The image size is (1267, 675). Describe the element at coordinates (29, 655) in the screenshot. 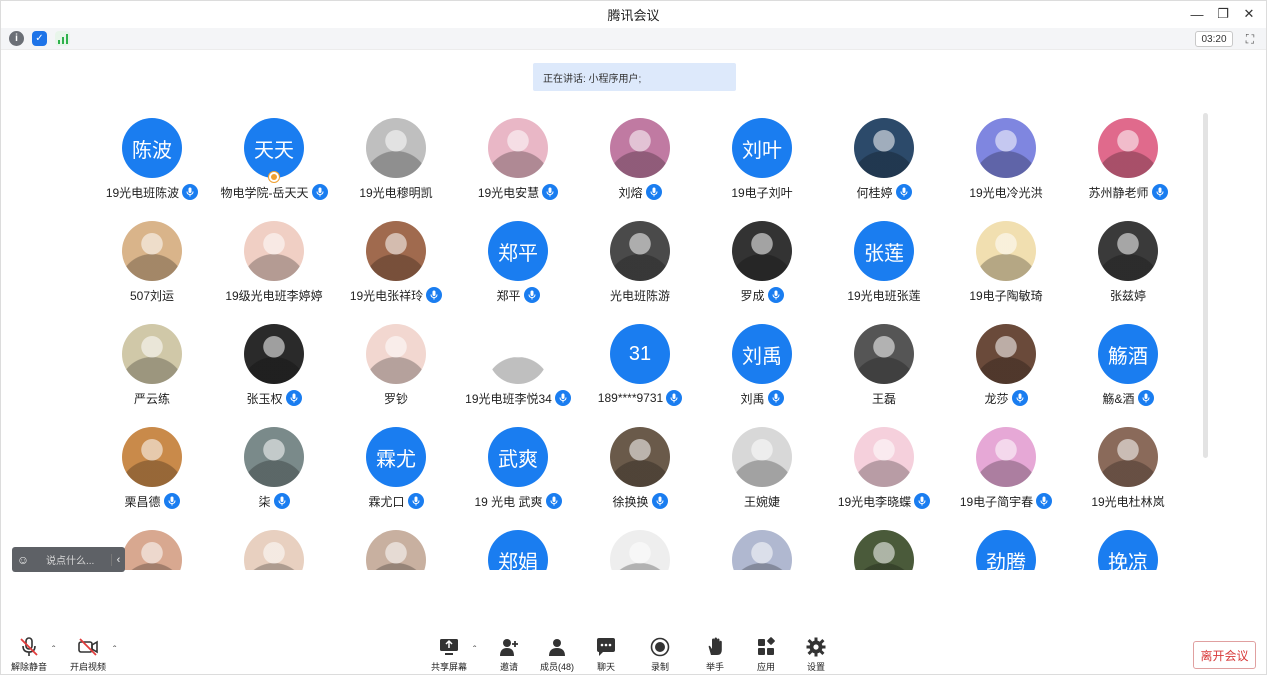

I see `unmute-button: 解除静音` at that location.